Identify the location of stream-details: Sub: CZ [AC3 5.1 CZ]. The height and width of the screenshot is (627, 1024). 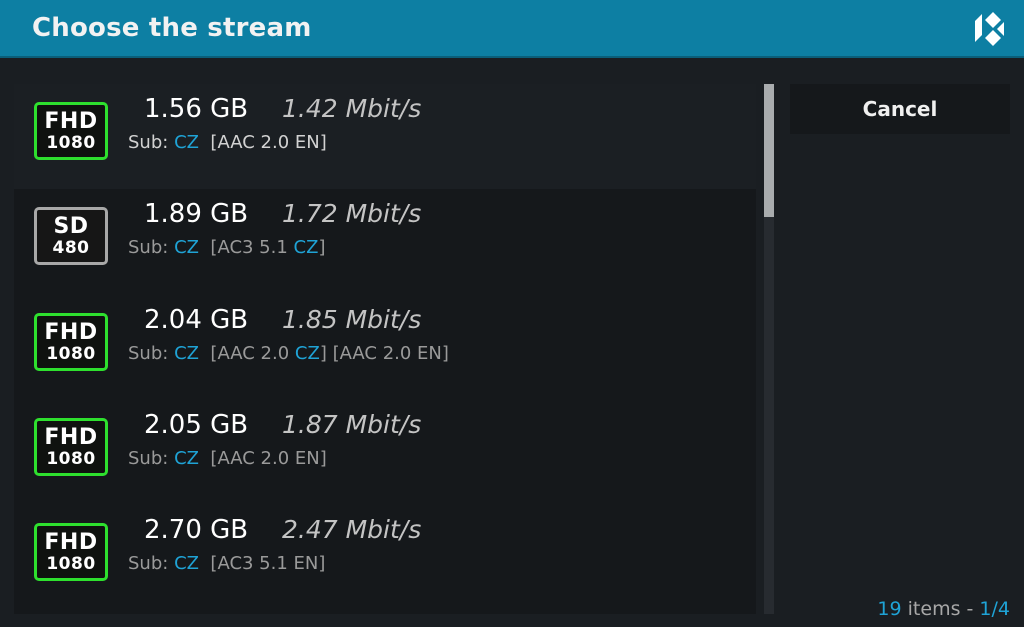
(227, 247).